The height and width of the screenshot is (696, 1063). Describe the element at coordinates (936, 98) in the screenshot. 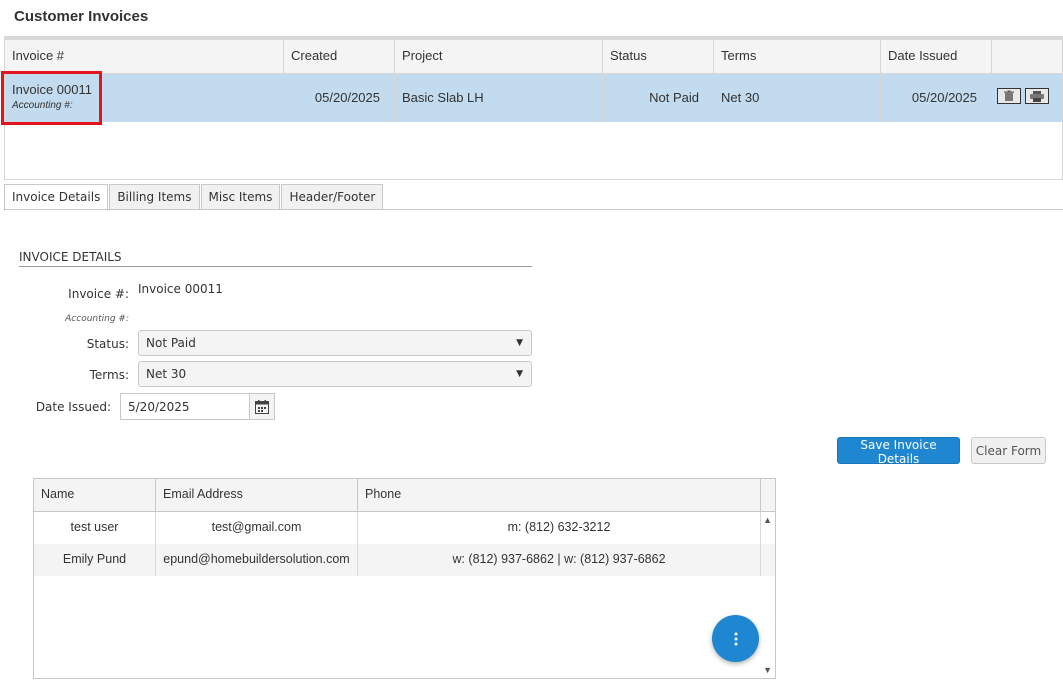

I see `date-issued-cell: 05/20/2025` at that location.